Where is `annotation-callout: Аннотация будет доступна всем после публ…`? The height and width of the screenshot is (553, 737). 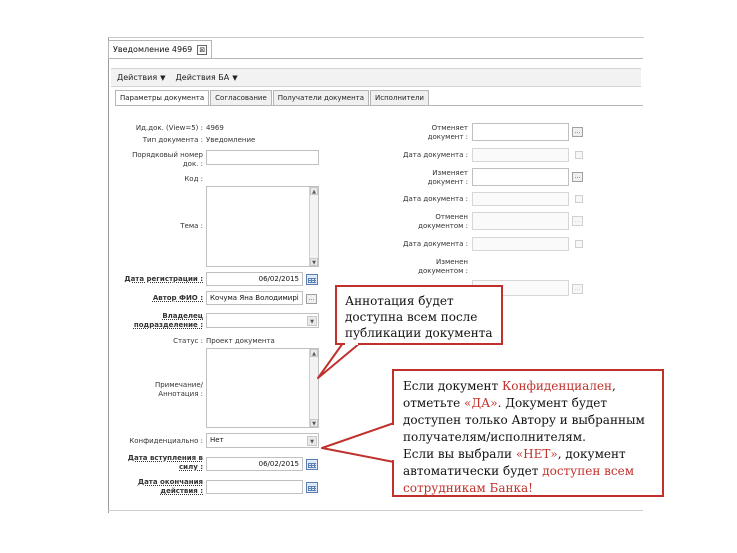
annotation-callout: Аннотация будет доступна всем после публ… is located at coordinates (419, 315).